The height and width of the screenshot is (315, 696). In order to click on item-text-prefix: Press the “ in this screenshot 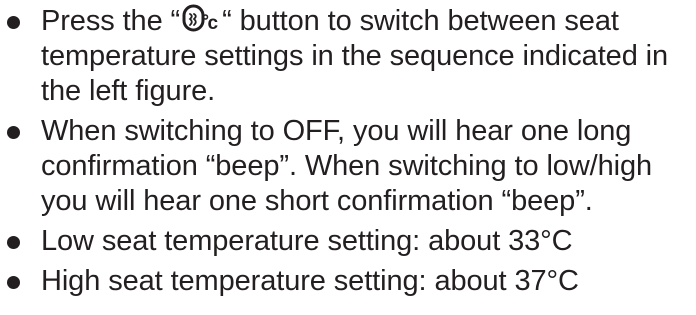, I will do `click(111, 21)`.